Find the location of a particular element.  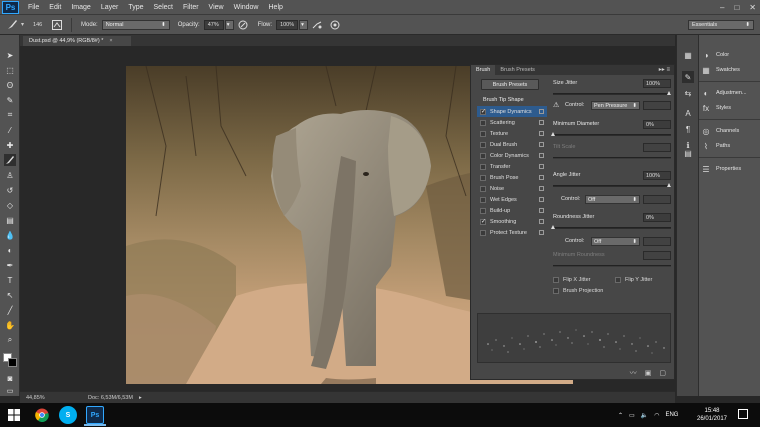

language-indicator: ENG is located at coordinates (671, 415).